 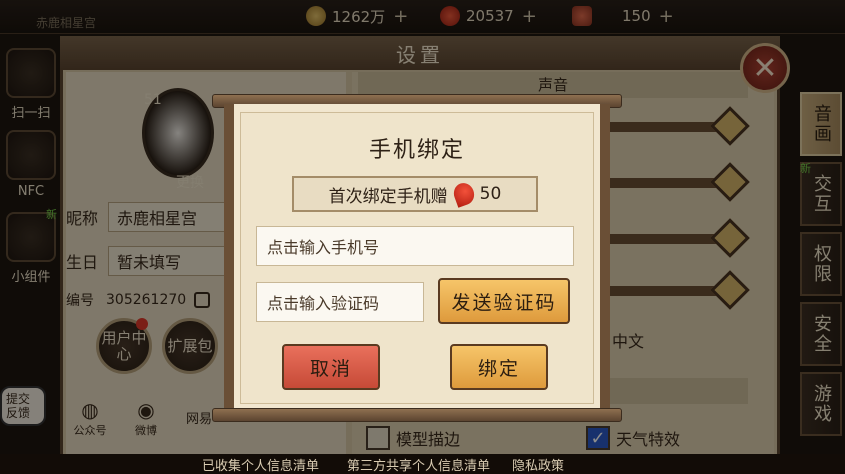 What do you see at coordinates (463, 194) in the screenshot?
I see `gem-icon` at bounding box center [463, 194].